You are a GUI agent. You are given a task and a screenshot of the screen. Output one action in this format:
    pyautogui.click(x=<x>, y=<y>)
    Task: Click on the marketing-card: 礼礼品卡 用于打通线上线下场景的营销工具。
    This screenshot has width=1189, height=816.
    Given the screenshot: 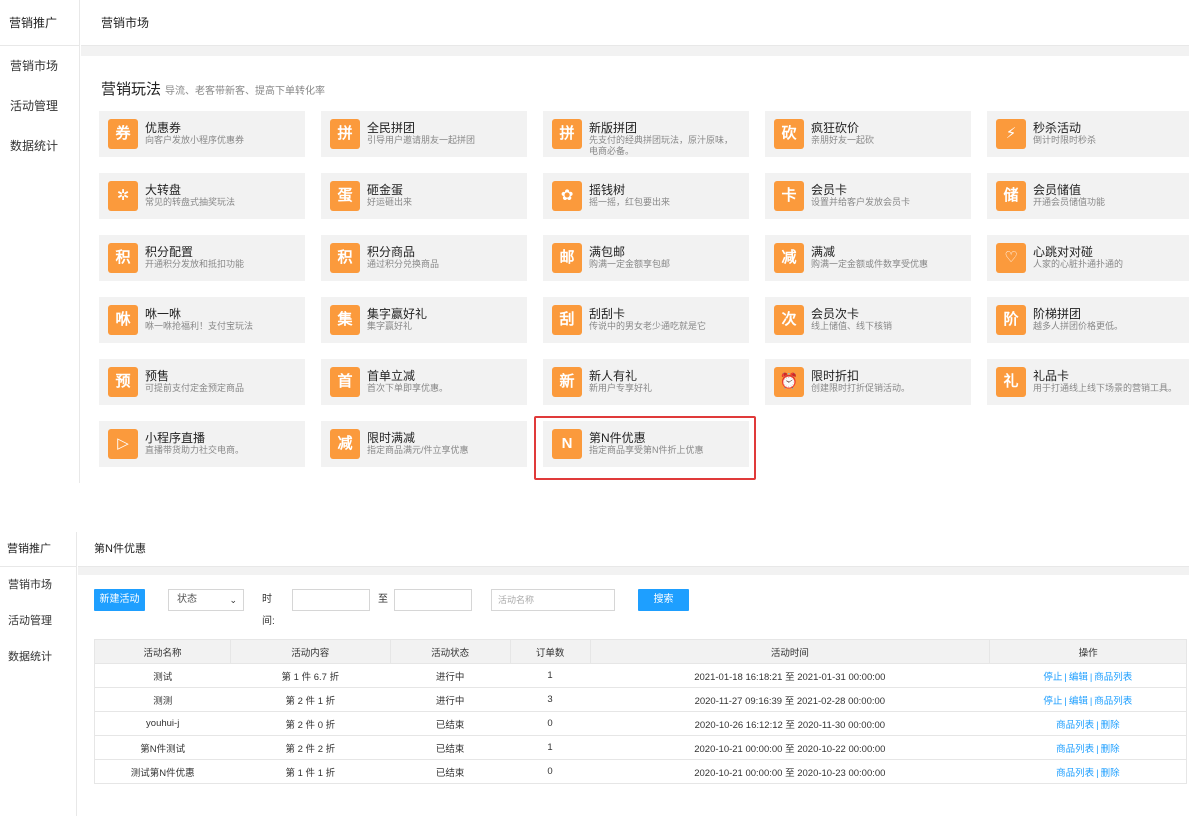 What is the action you would take?
    pyautogui.click(x=1088, y=382)
    